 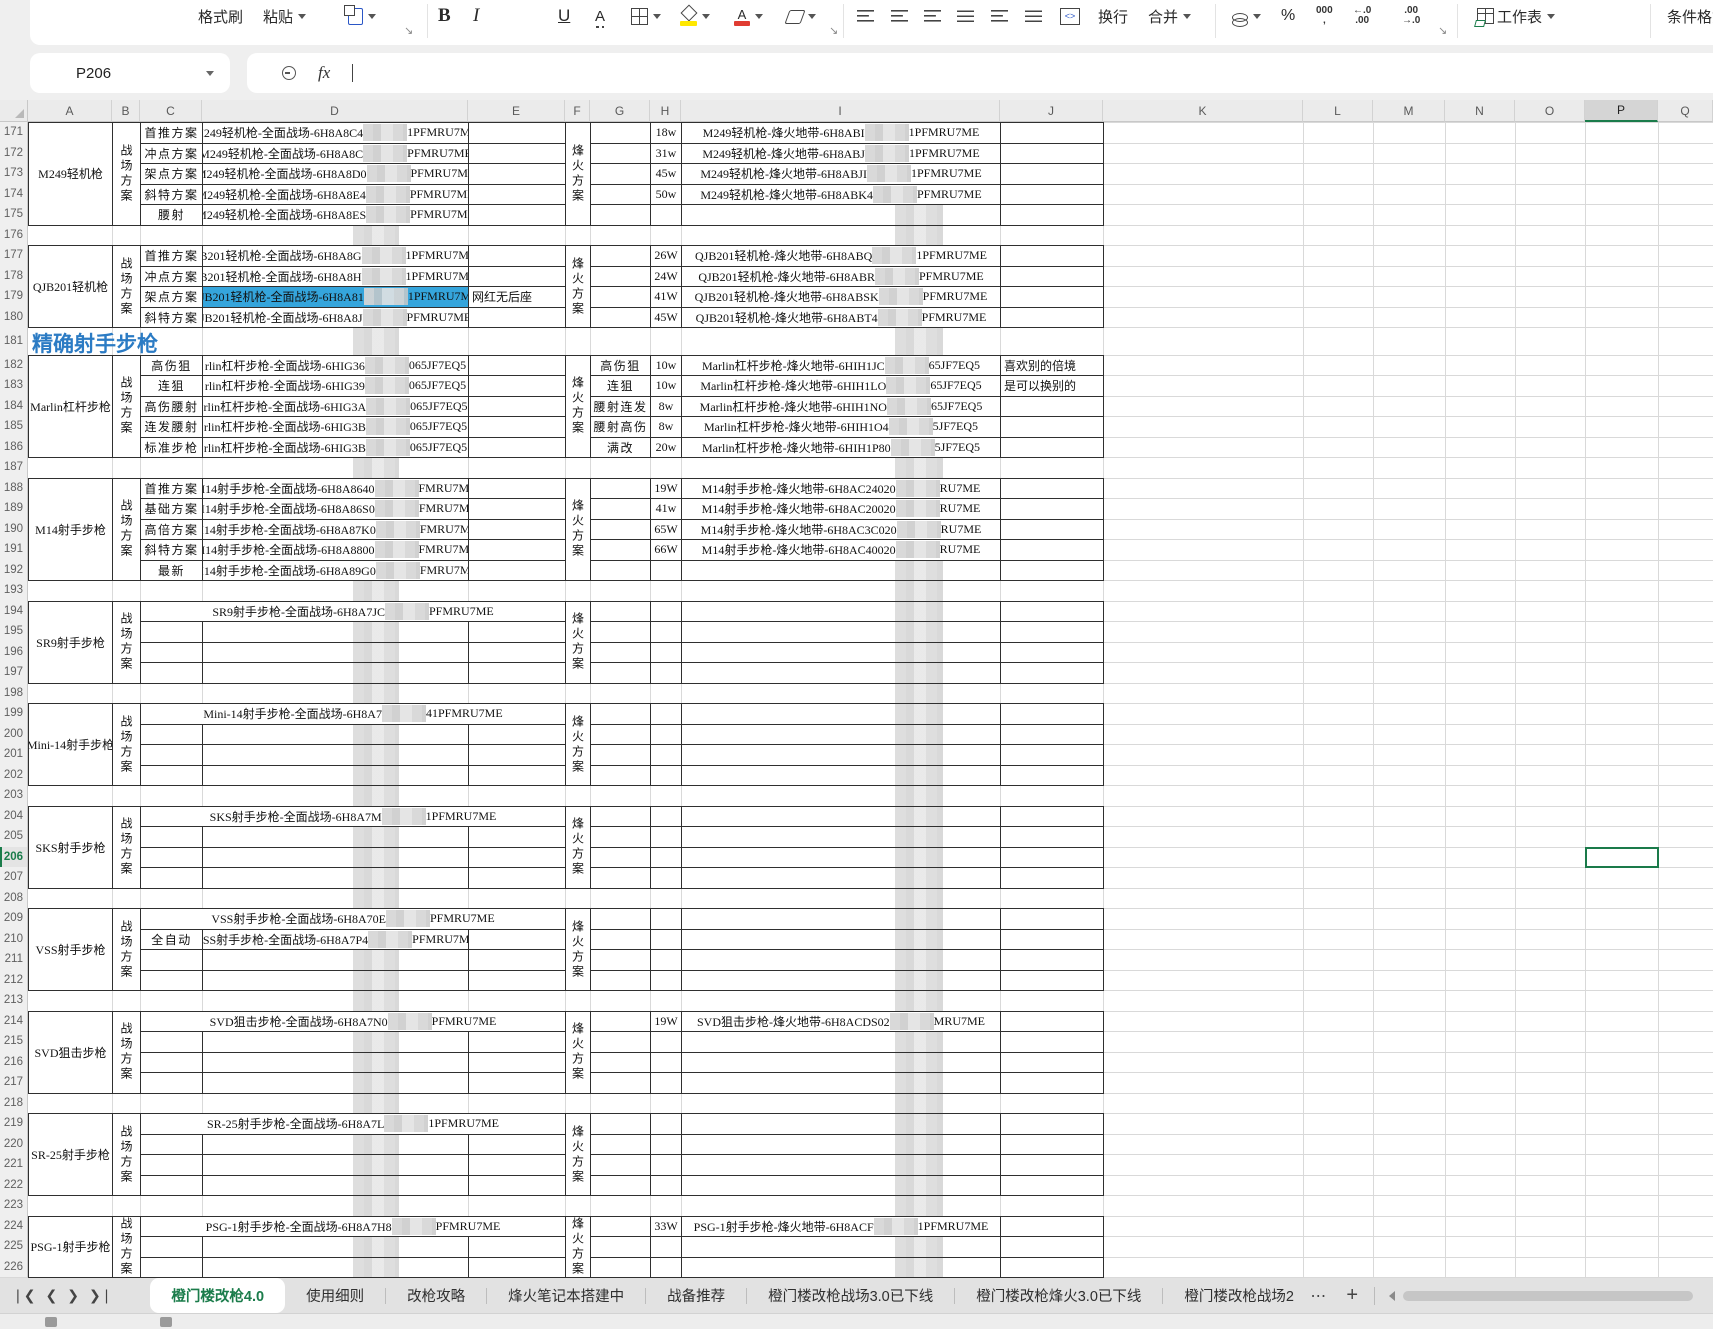 I want to click on fire-code-cell: M14射手步枪-烽火地带-6H8AC3C020 RU7ME, so click(x=841, y=529).